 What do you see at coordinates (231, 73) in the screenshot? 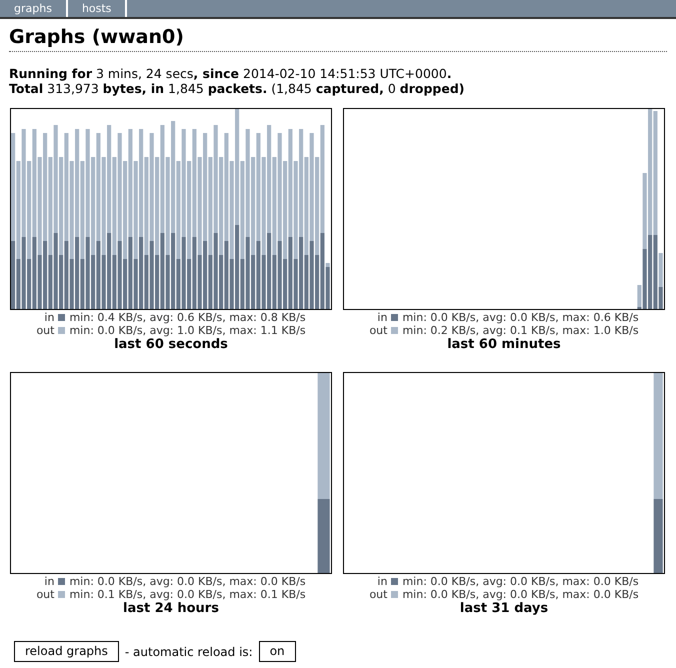
I see `summary-line: Running for 3 mins, 24 secs, since 2014-02-10 14:51:53 UTC+0000.` at bounding box center [231, 73].